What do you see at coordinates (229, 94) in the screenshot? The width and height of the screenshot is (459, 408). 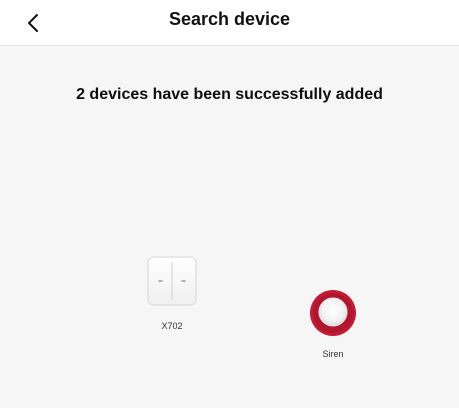 I see `success-message: 2 devices have been successfully added` at bounding box center [229, 94].